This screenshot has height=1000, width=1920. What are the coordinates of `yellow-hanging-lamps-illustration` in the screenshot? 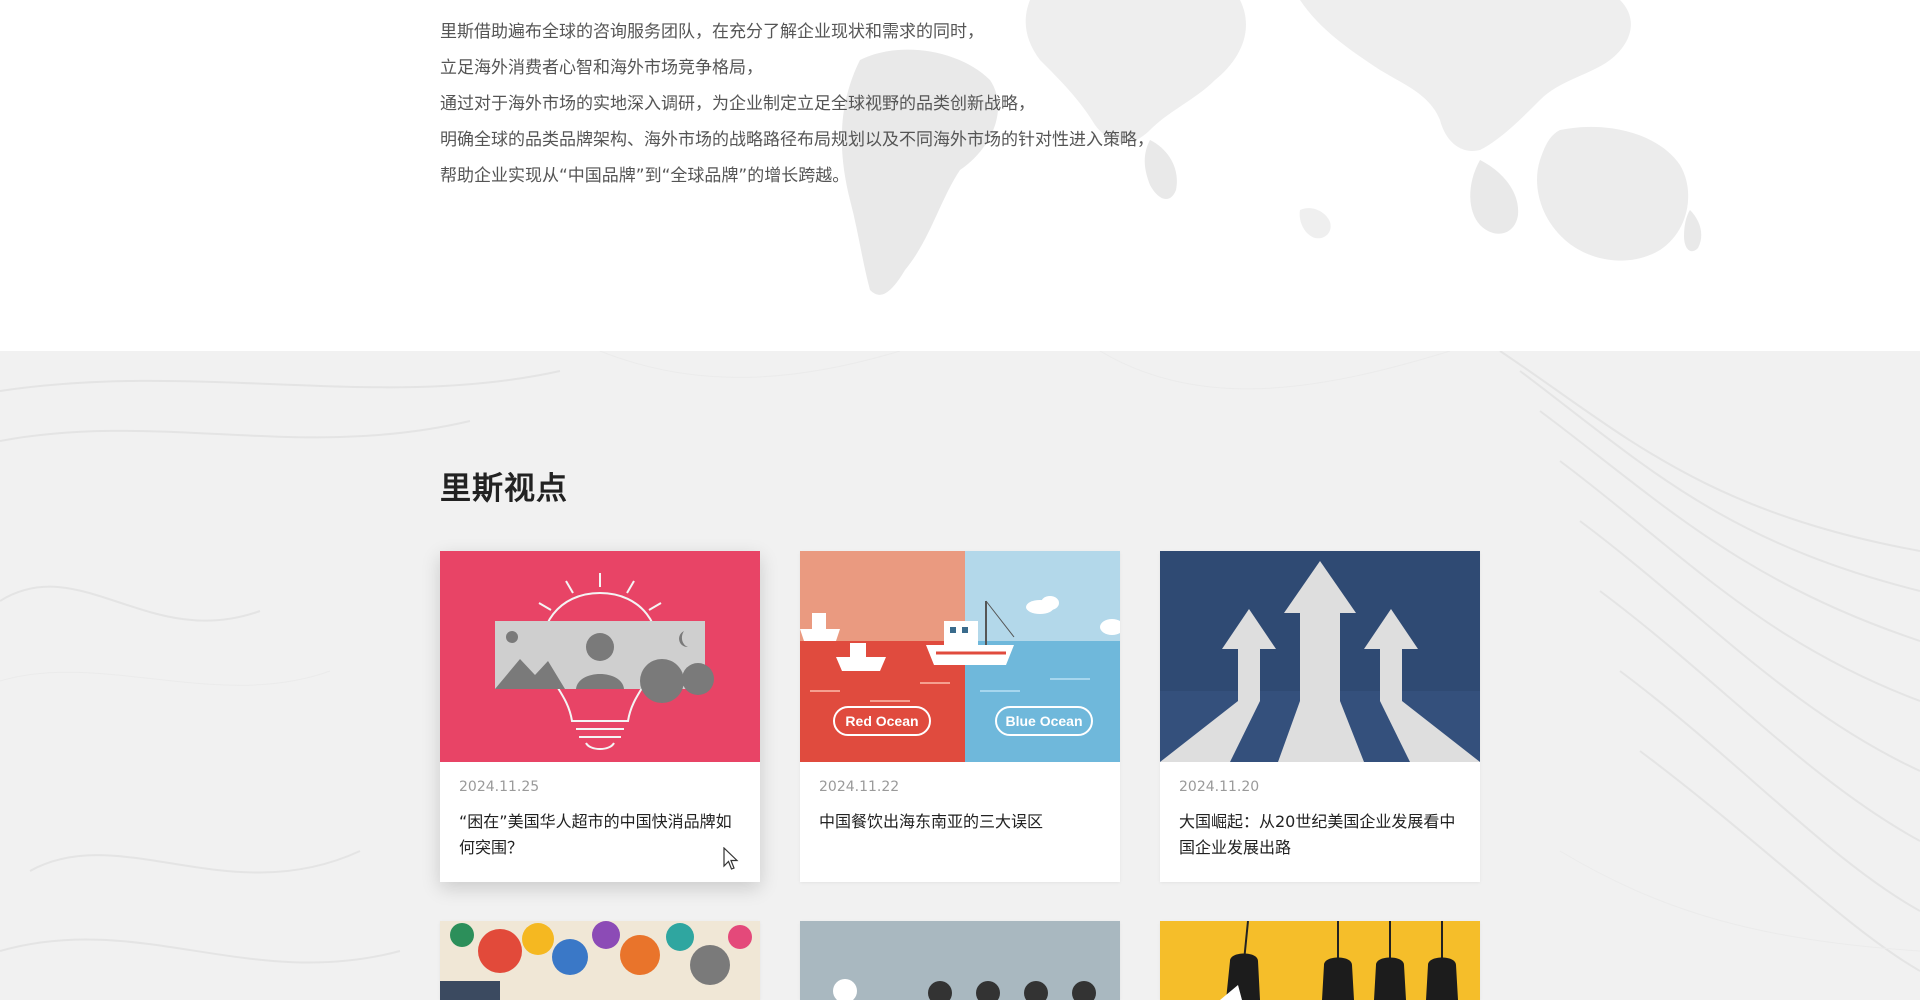 It's located at (1320, 960).